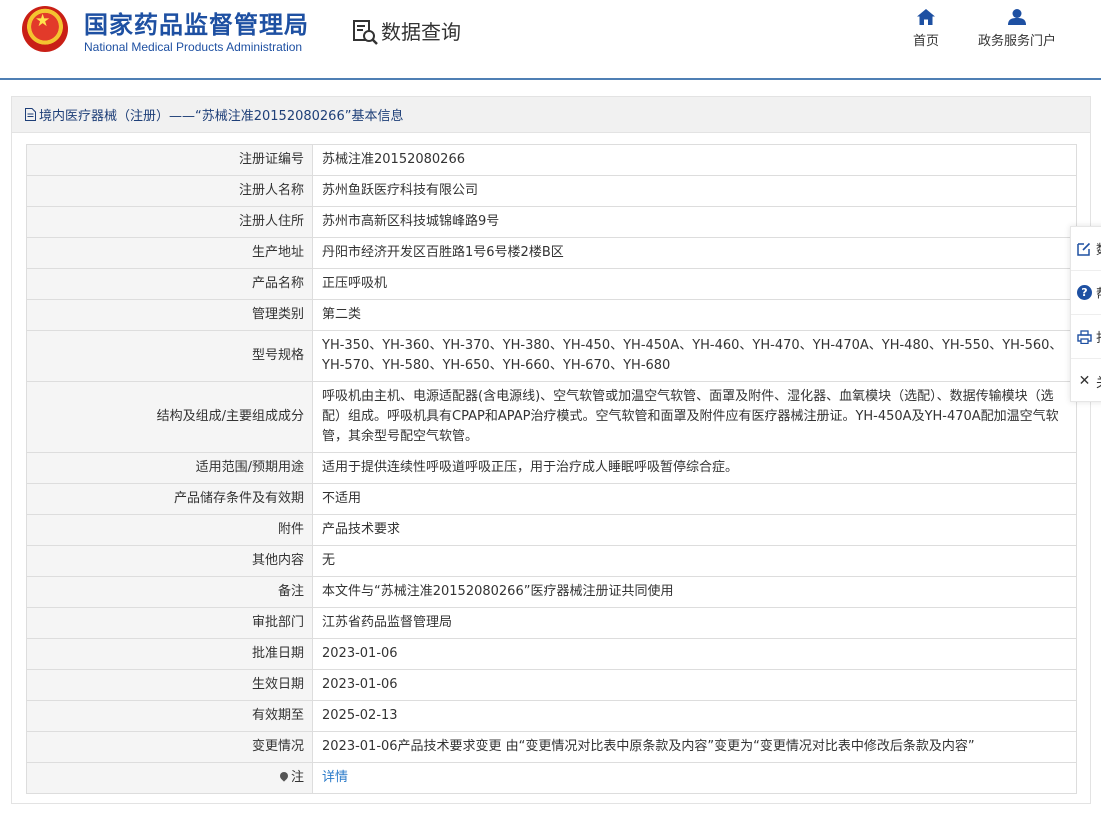 The image size is (1101, 818). Describe the element at coordinates (169, 284) in the screenshot. I see `row-label: 产品名称` at that location.